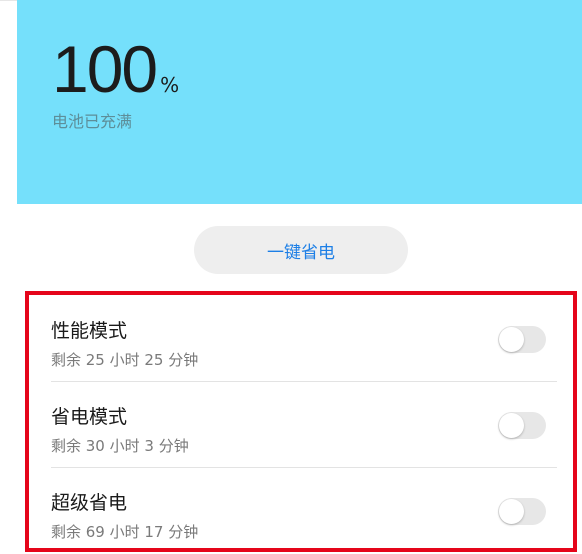 The height and width of the screenshot is (554, 582). Describe the element at coordinates (170, 85) in the screenshot. I see `battery-percentage-unit: %` at that location.